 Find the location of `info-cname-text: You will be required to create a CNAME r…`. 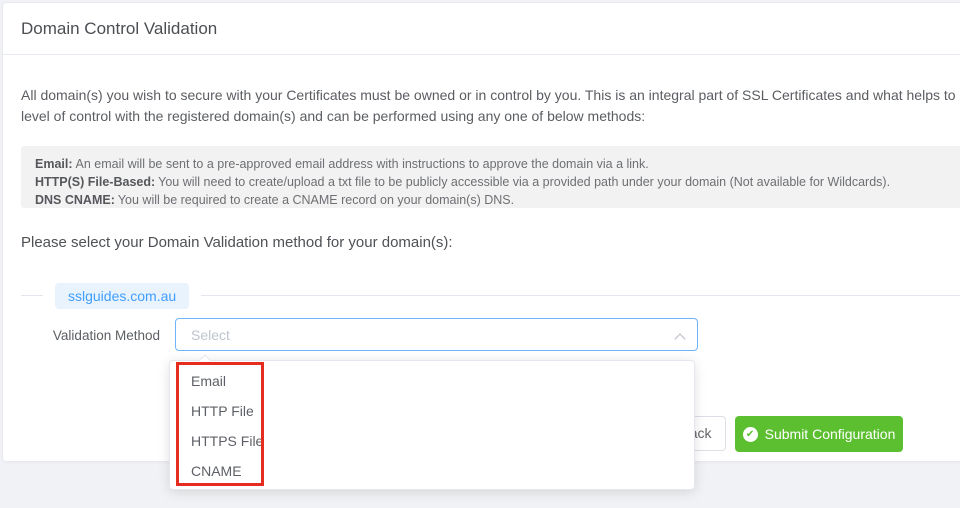

info-cname-text: You will be required to create a CNAME r… is located at coordinates (316, 200).